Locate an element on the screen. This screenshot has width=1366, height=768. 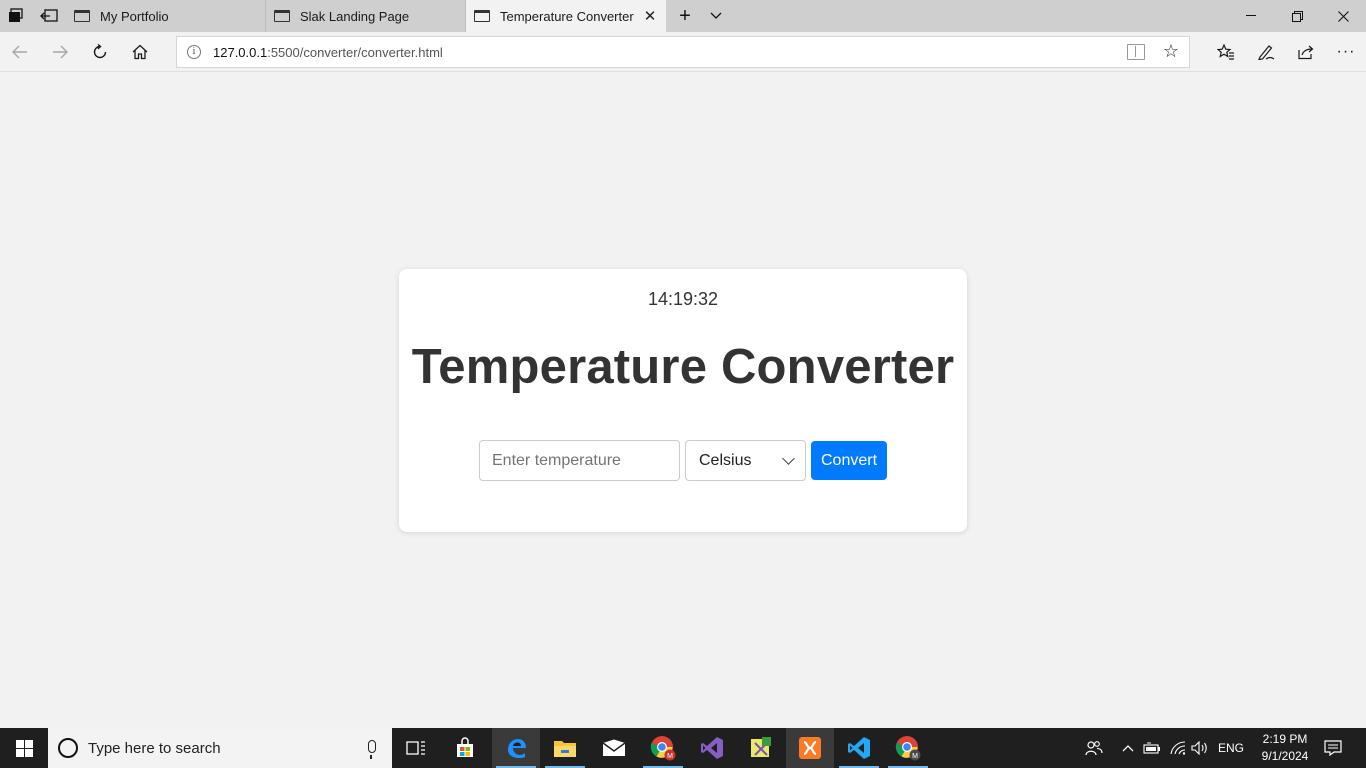
app-icon is located at coordinates (761, 748).